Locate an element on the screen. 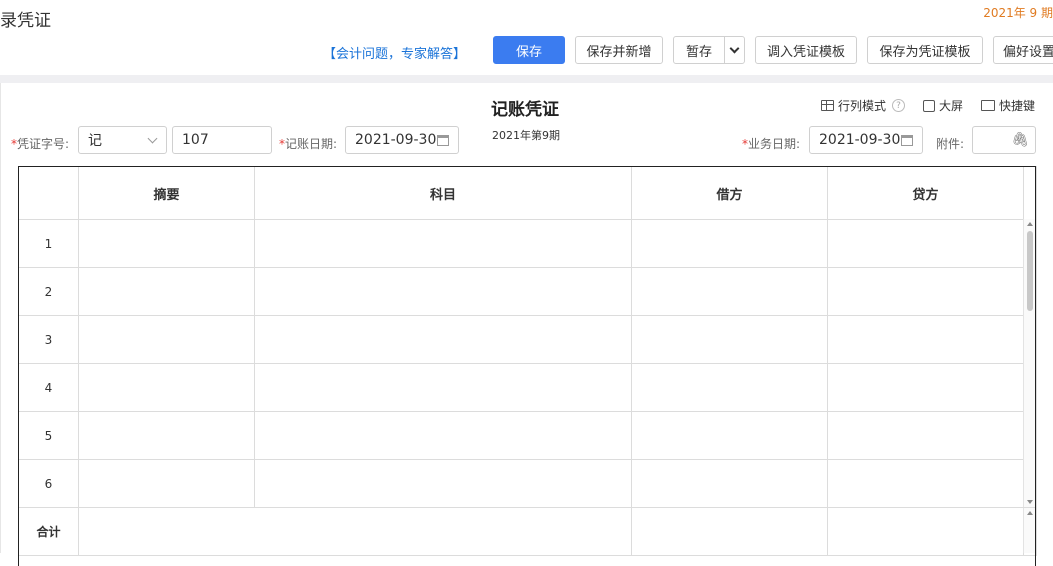 The width and height of the screenshot is (1053, 566). business-date-input: 2021-09-30 is located at coordinates (866, 140).